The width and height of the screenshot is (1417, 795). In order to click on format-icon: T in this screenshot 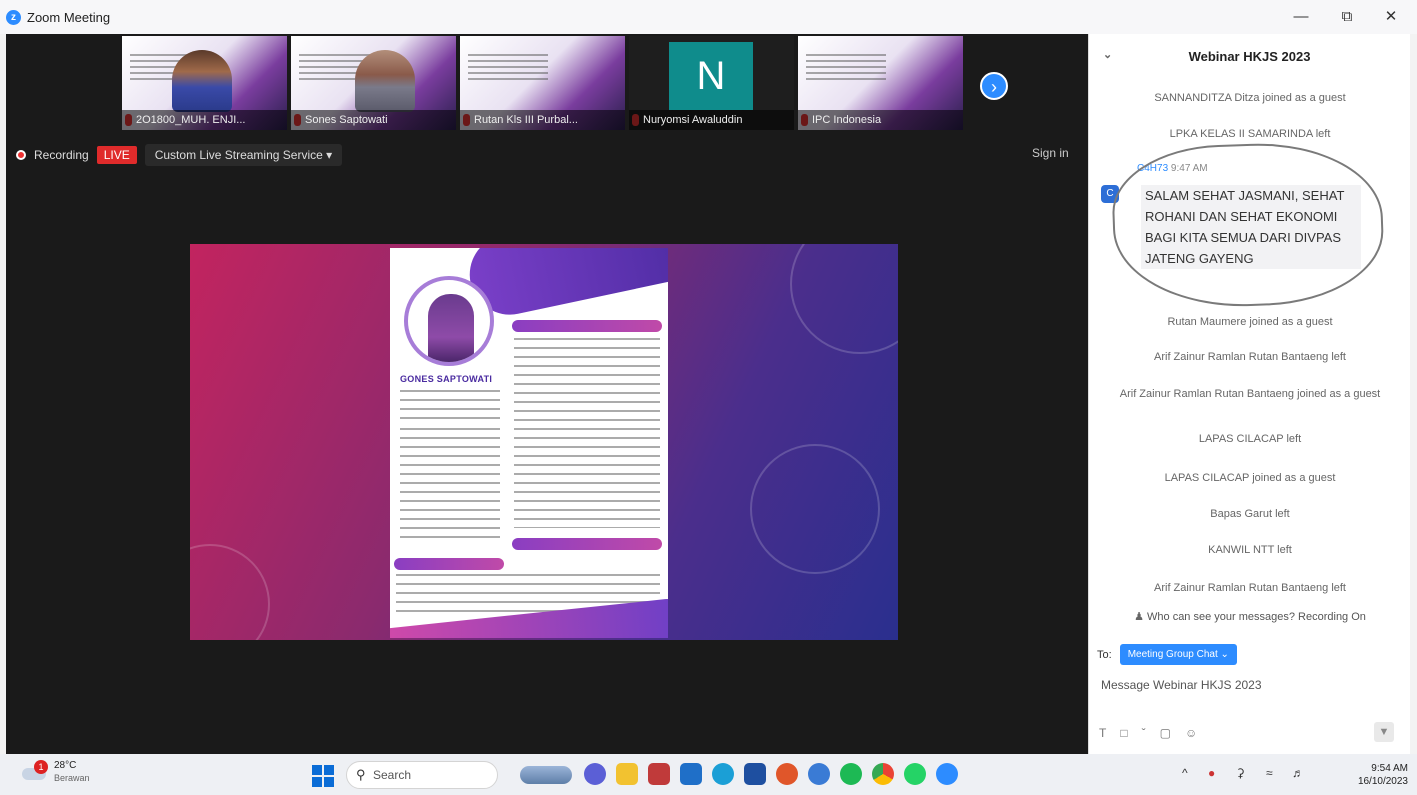, I will do `click(1102, 733)`.